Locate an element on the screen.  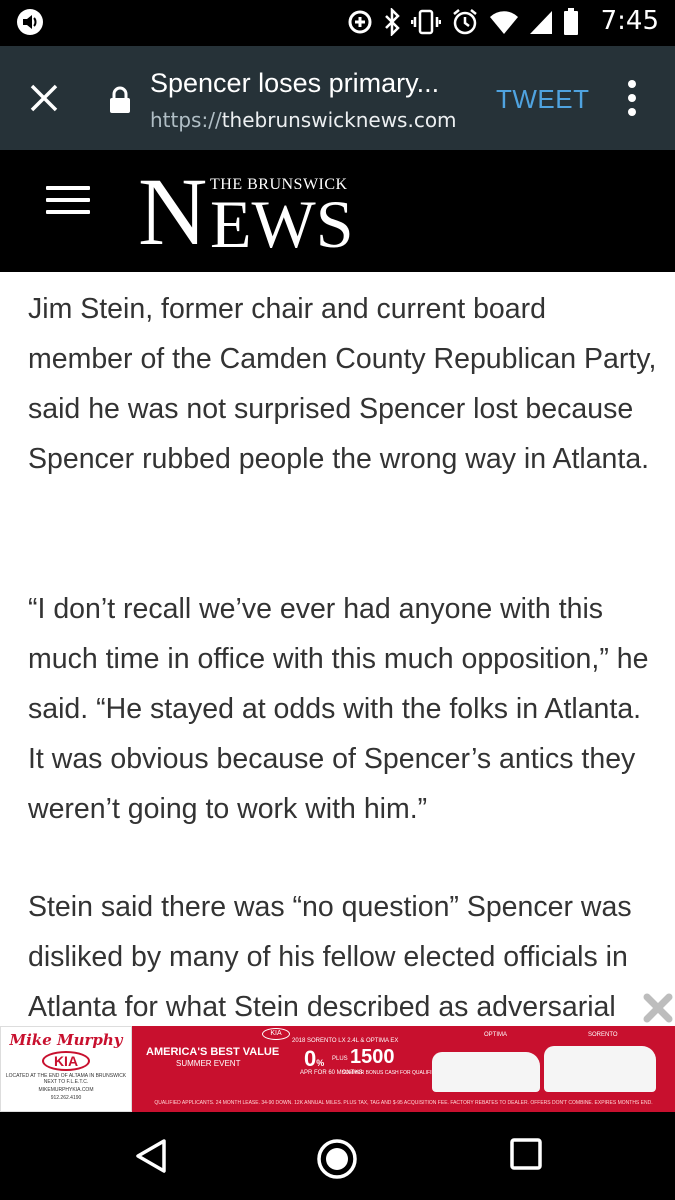
close-icon is located at coordinates (44, 98).